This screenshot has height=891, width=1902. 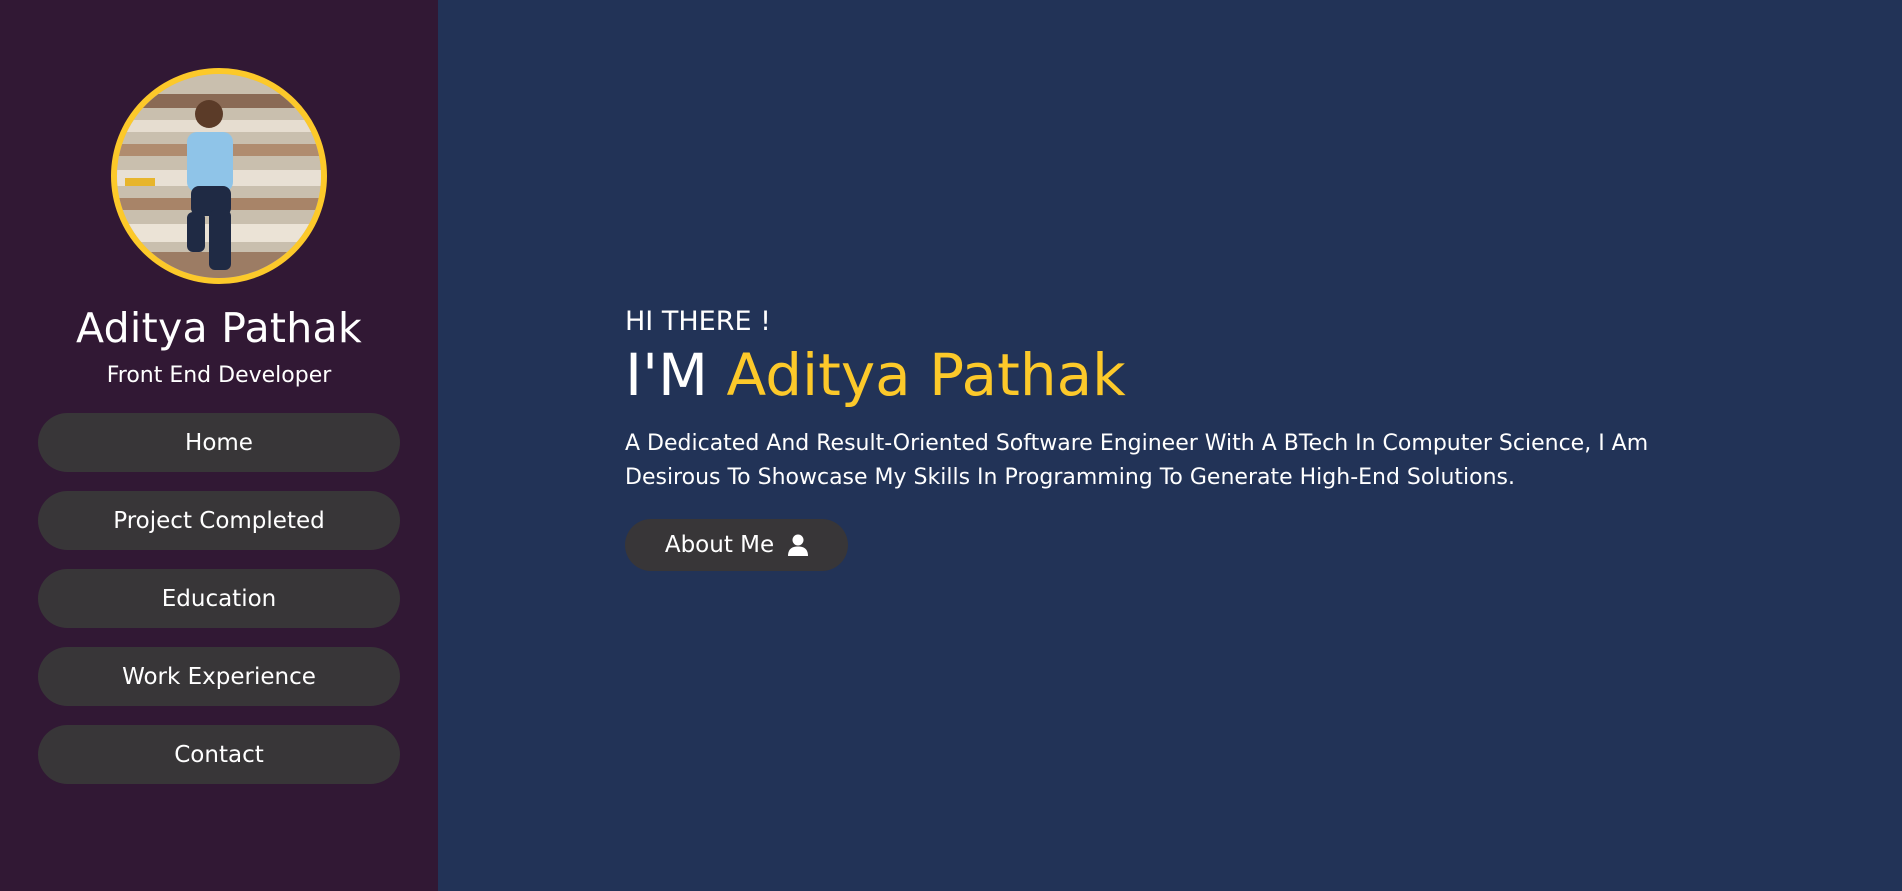 I want to click on sidebar-item-work-experience: Work Experience, so click(x=219, y=677).